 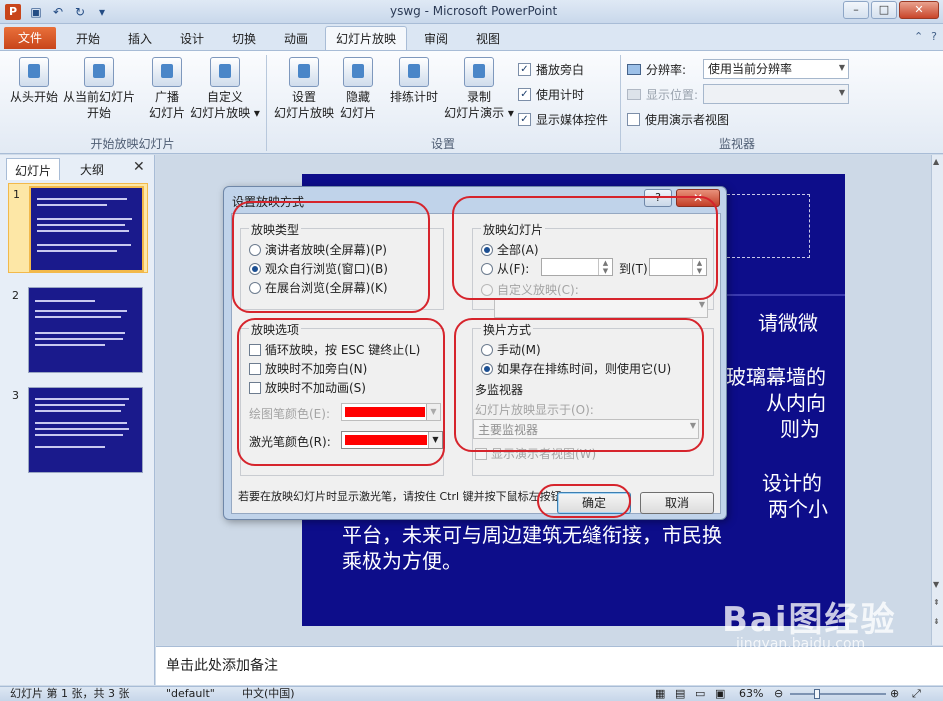 What do you see at coordinates (225, 89) in the screenshot?
I see `custom-slide-show-button: 自定义 幻灯片放映 ▾` at bounding box center [225, 89].